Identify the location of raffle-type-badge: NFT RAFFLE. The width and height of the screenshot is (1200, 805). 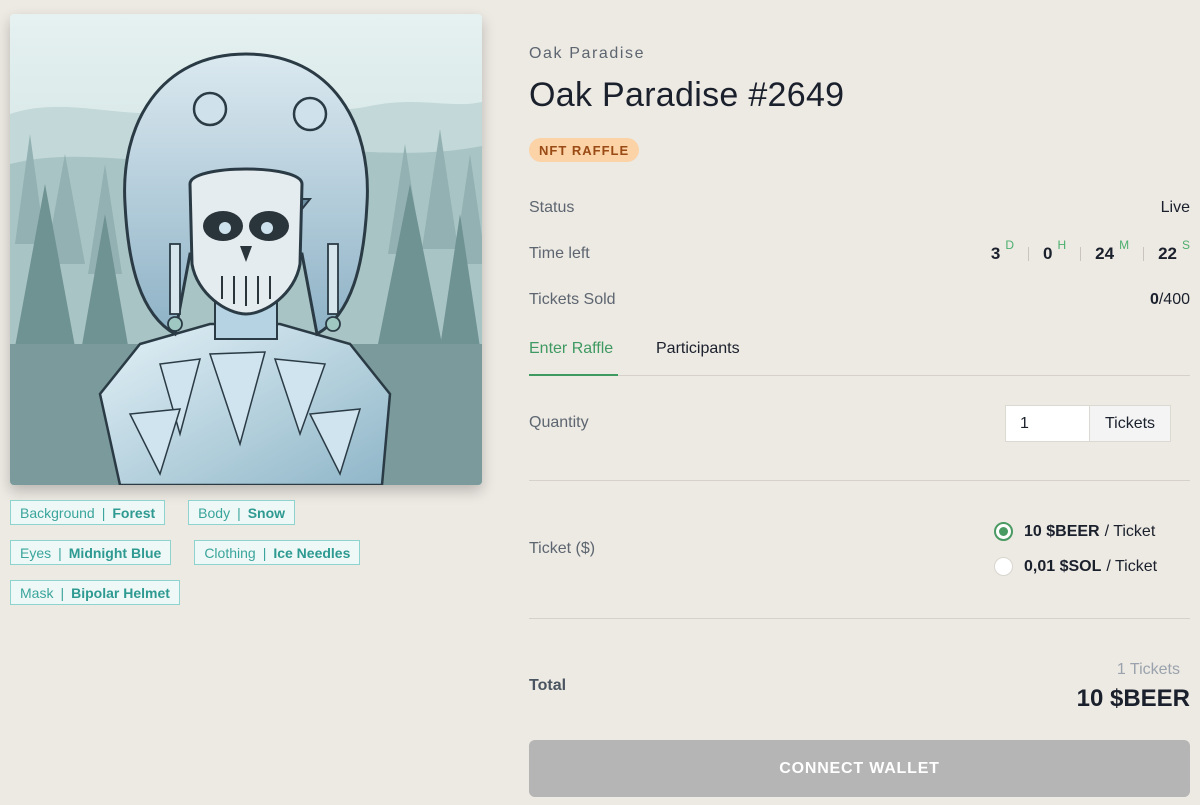
(584, 150).